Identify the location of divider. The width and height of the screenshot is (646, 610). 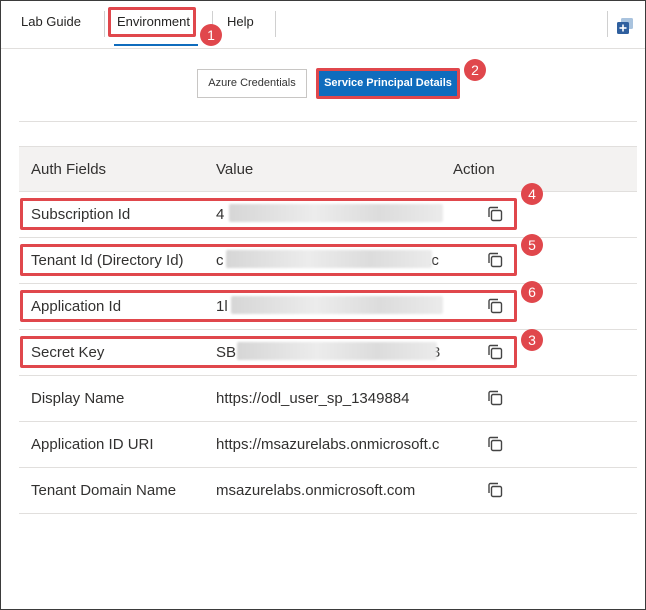
(328, 121).